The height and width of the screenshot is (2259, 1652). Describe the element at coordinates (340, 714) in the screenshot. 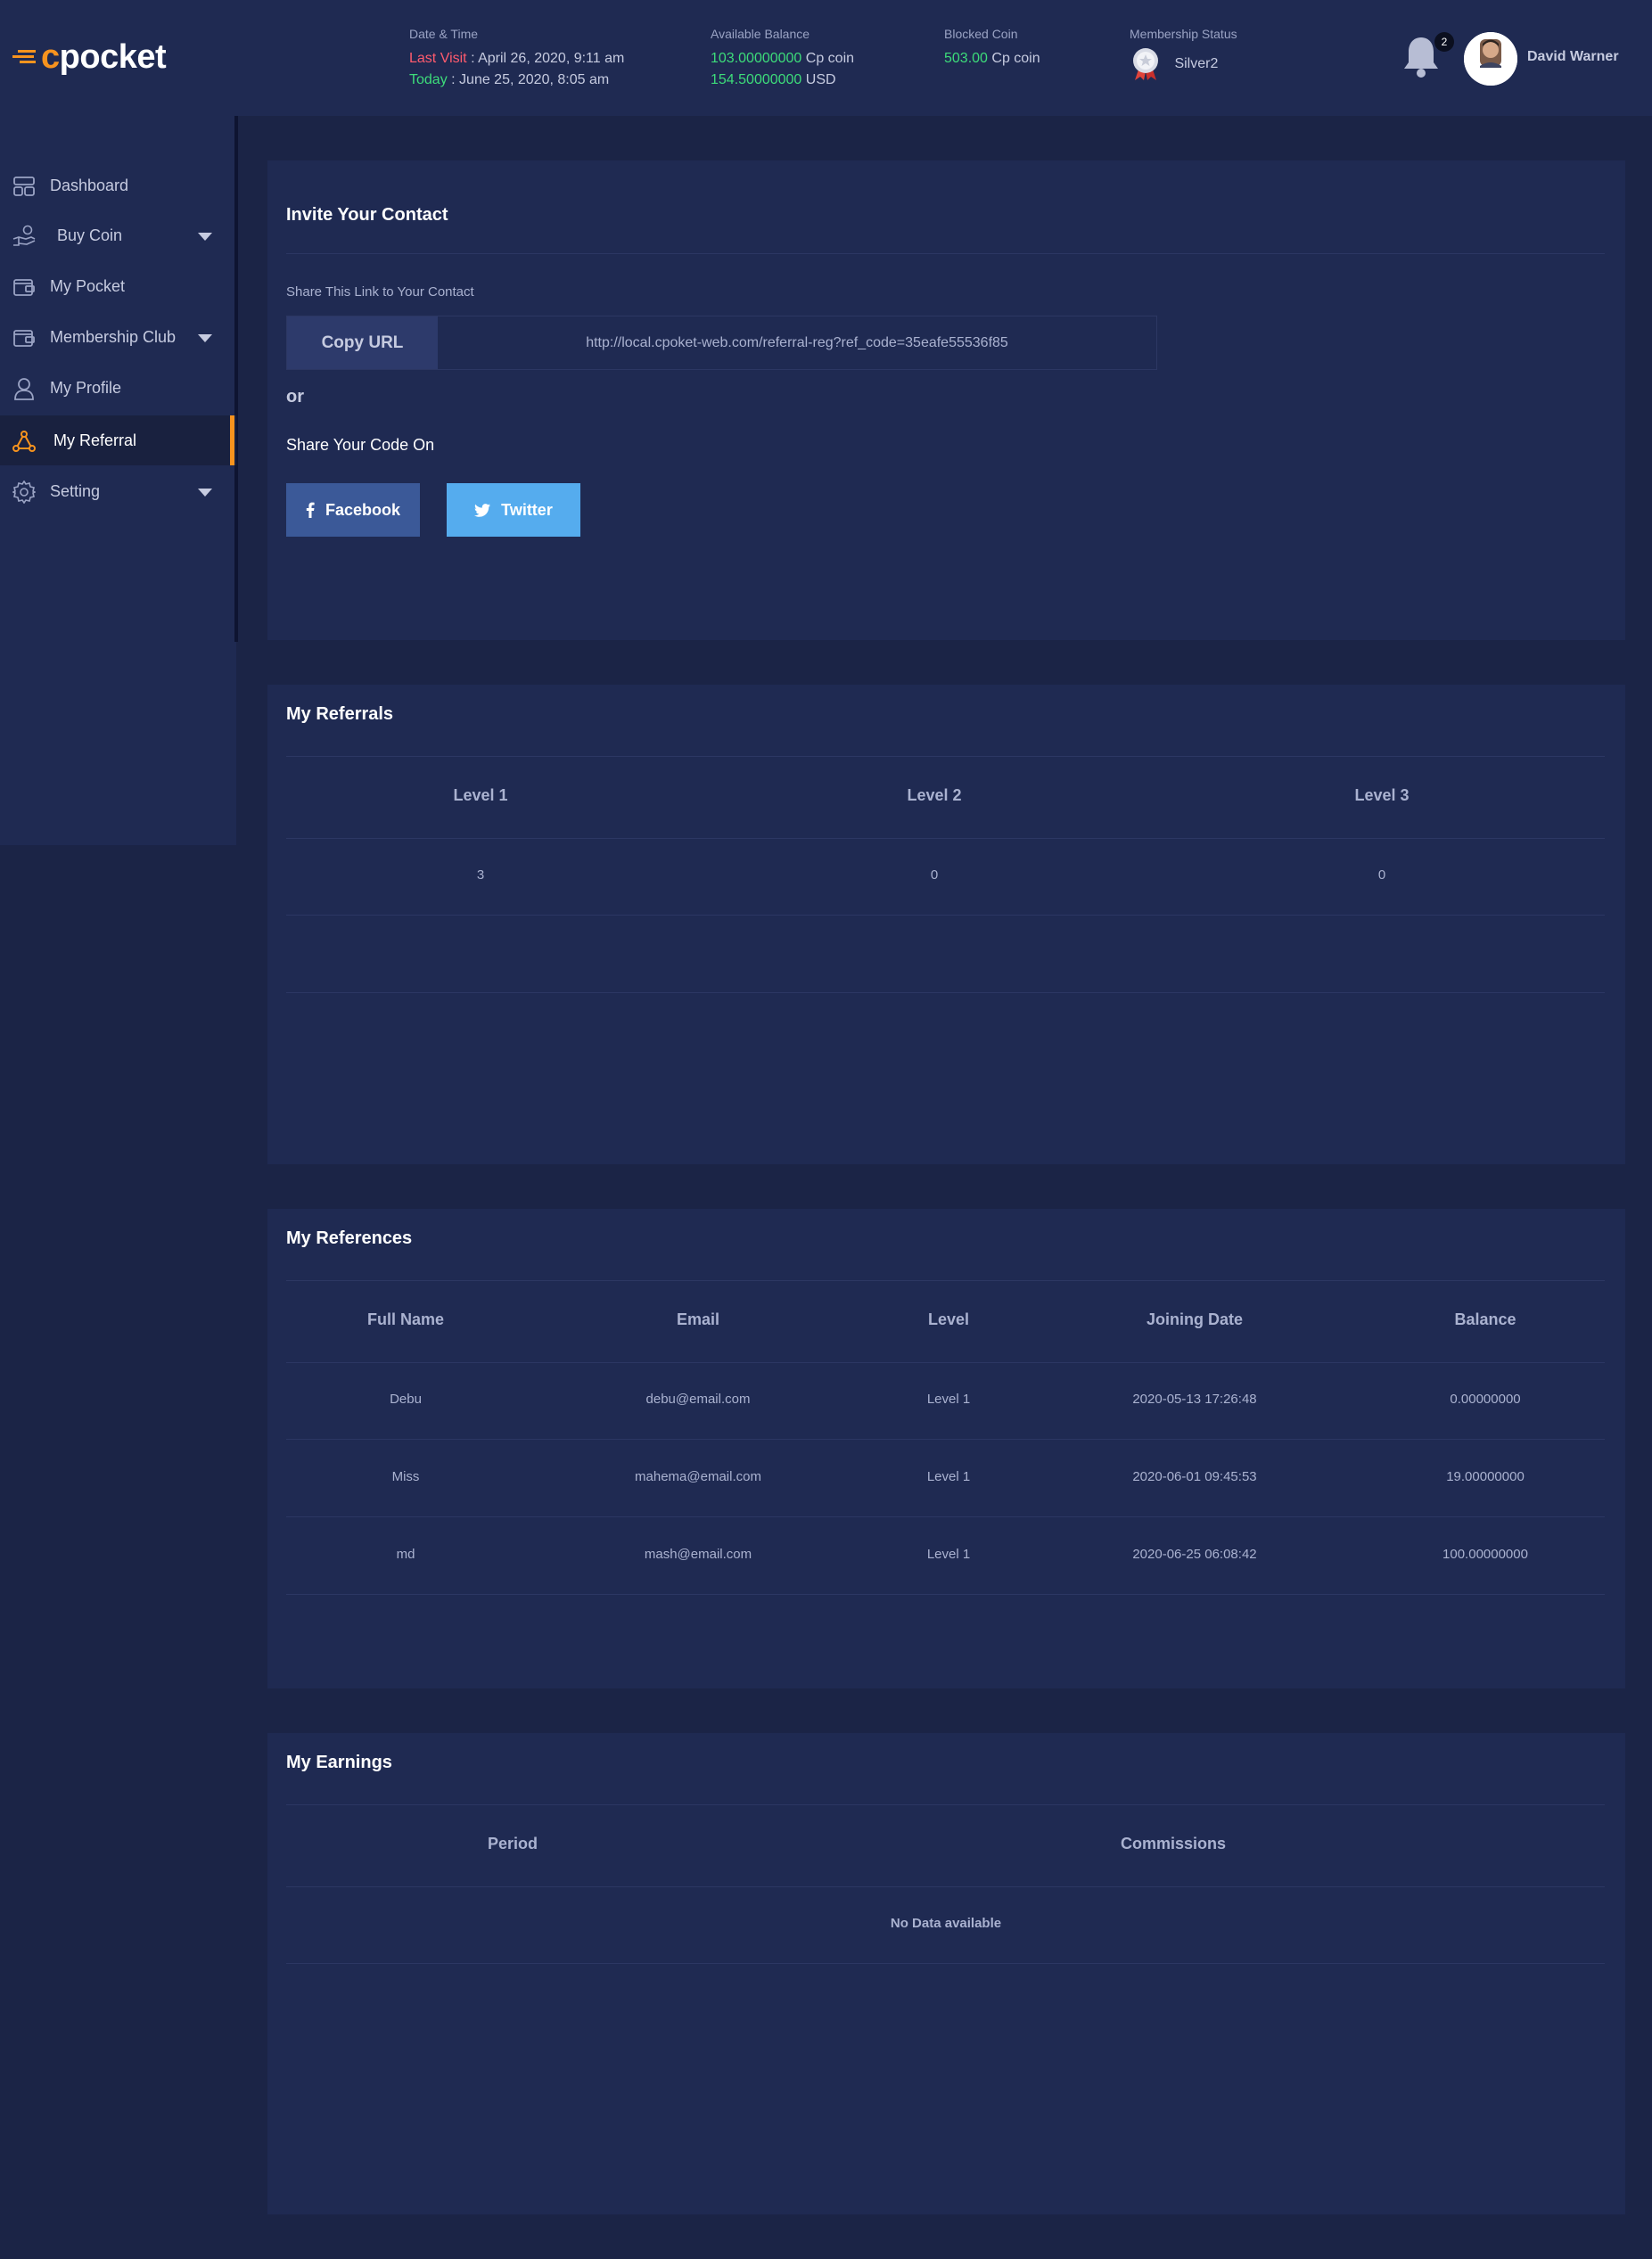

I see `referrals-title: My Referrals` at that location.